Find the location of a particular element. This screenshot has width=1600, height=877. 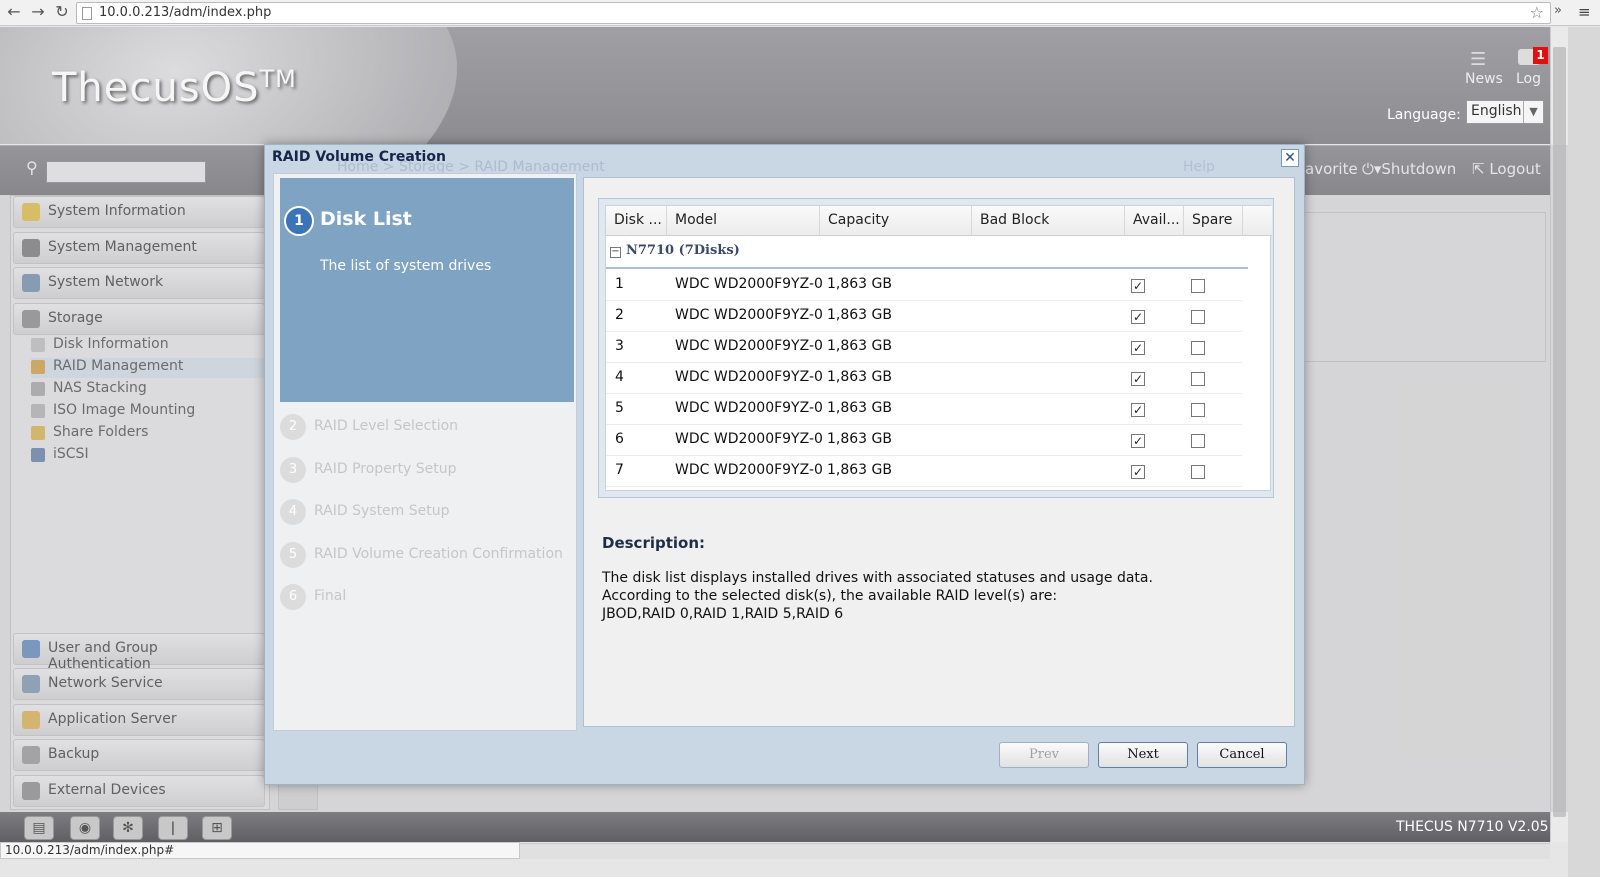

step-number-badge: 5 is located at coordinates (293, 554).